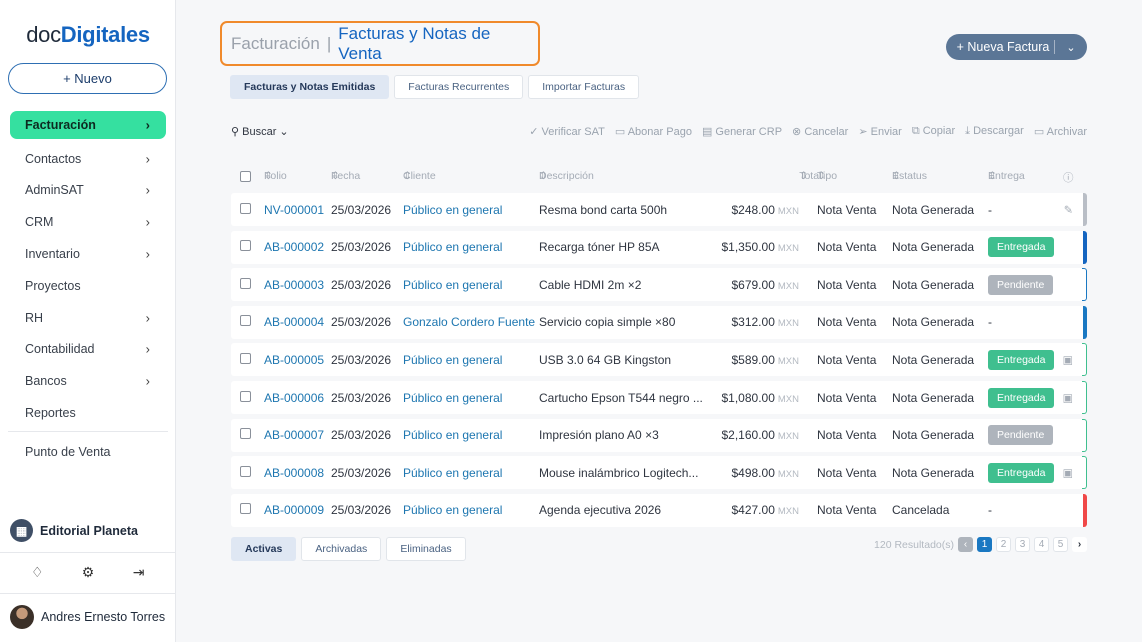 This screenshot has height=642, width=1142. I want to click on tab-1: Facturas y Notas Emitidas, so click(310, 87).